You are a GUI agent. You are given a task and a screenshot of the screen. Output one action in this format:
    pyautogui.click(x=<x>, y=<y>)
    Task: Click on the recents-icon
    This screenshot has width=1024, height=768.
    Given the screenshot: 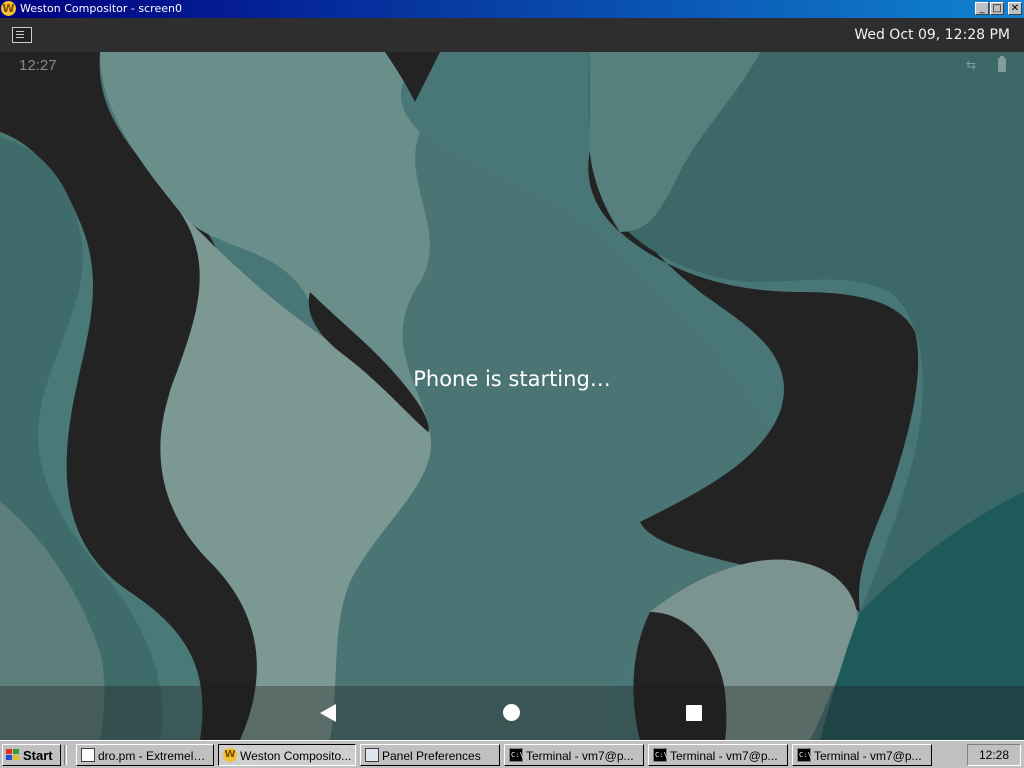 What is the action you would take?
    pyautogui.click(x=694, y=713)
    